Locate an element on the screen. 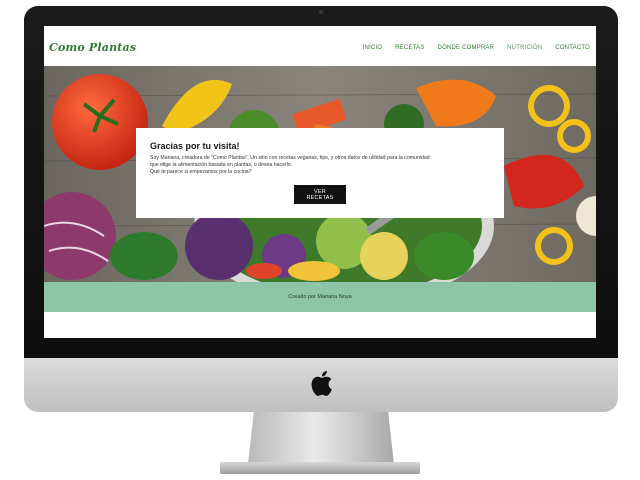 This screenshot has width=640, height=480. site-footer: Creado por Mariana Noya is located at coordinates (320, 297).